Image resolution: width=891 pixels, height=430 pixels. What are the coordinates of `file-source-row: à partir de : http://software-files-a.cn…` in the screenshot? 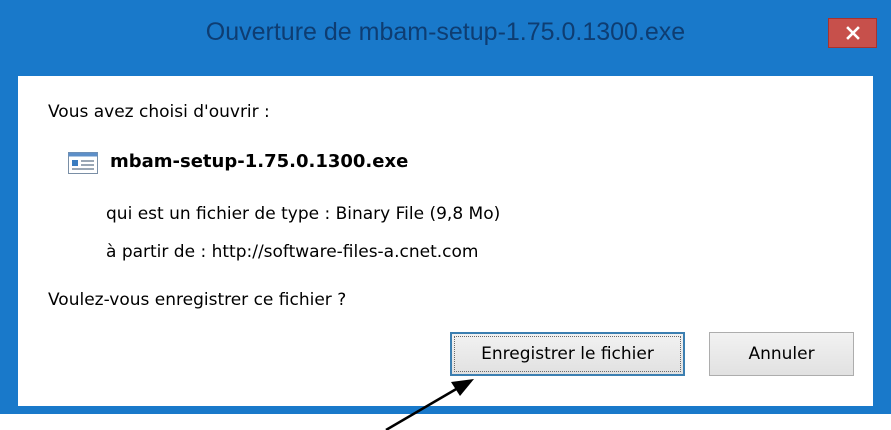 It's located at (292, 252).